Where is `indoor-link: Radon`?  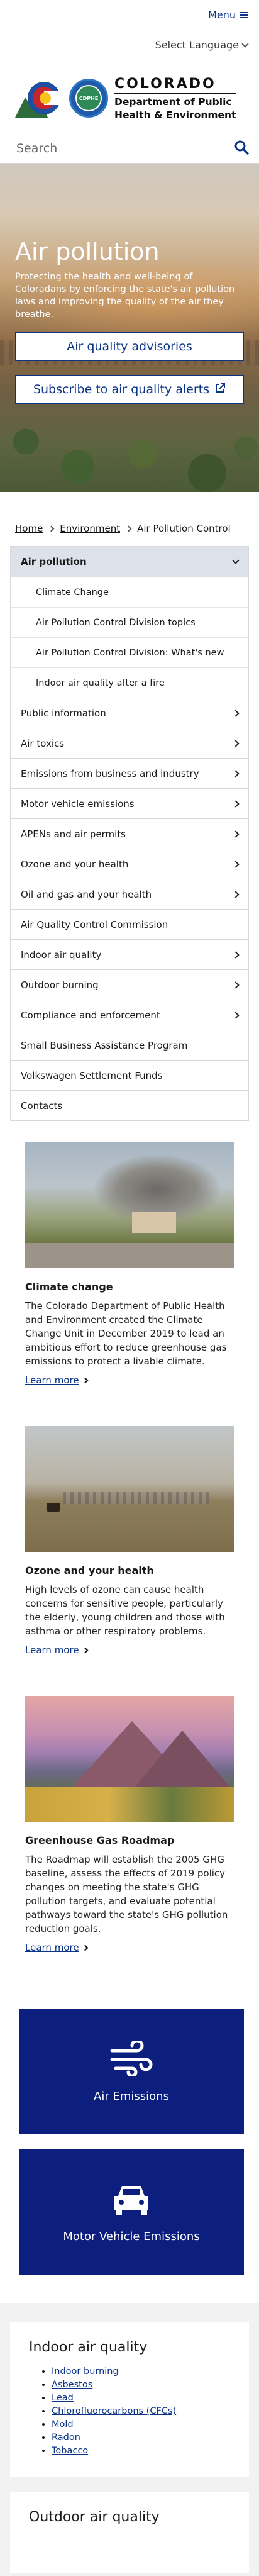 indoor-link: Radon is located at coordinates (66, 2438).